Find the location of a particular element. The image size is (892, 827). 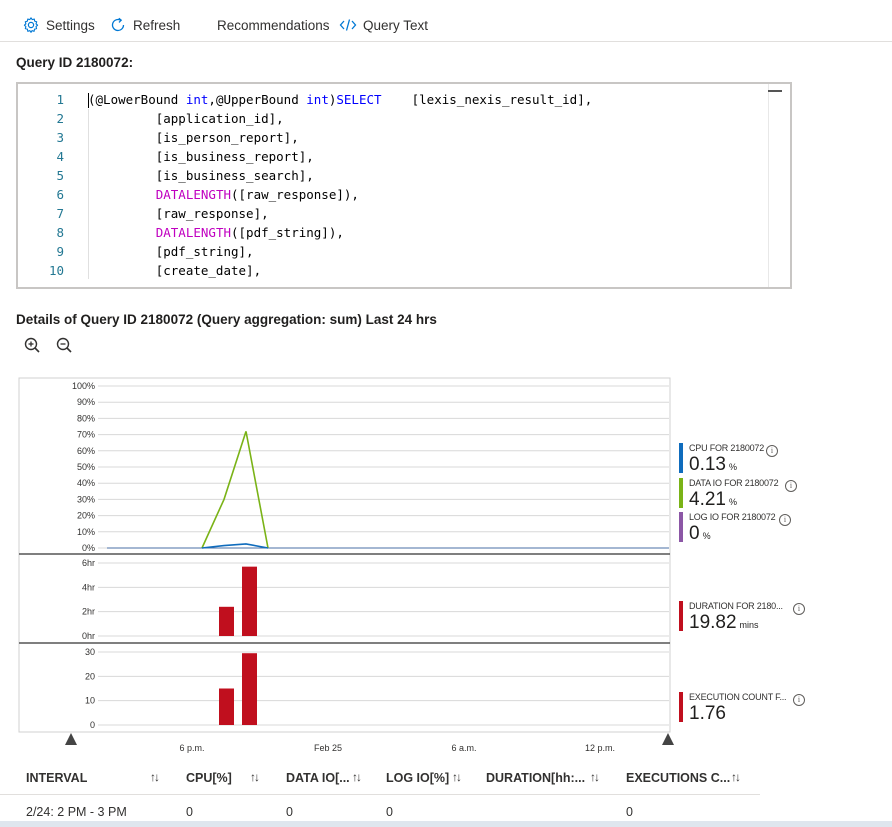

code-line: DATALENGTH([raw_response]), is located at coordinates (427, 194).